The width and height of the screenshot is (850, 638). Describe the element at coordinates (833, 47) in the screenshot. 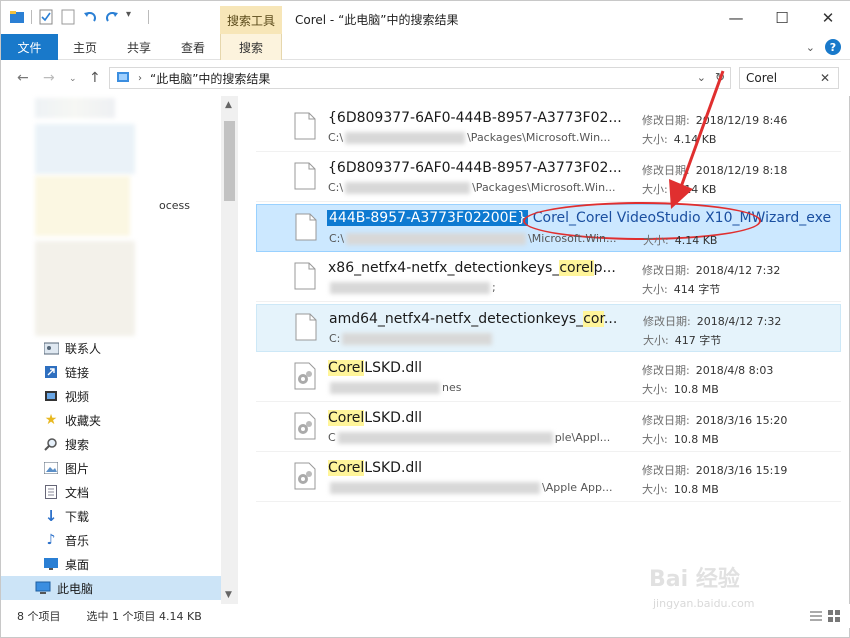

I see `help-icon: ?` at that location.